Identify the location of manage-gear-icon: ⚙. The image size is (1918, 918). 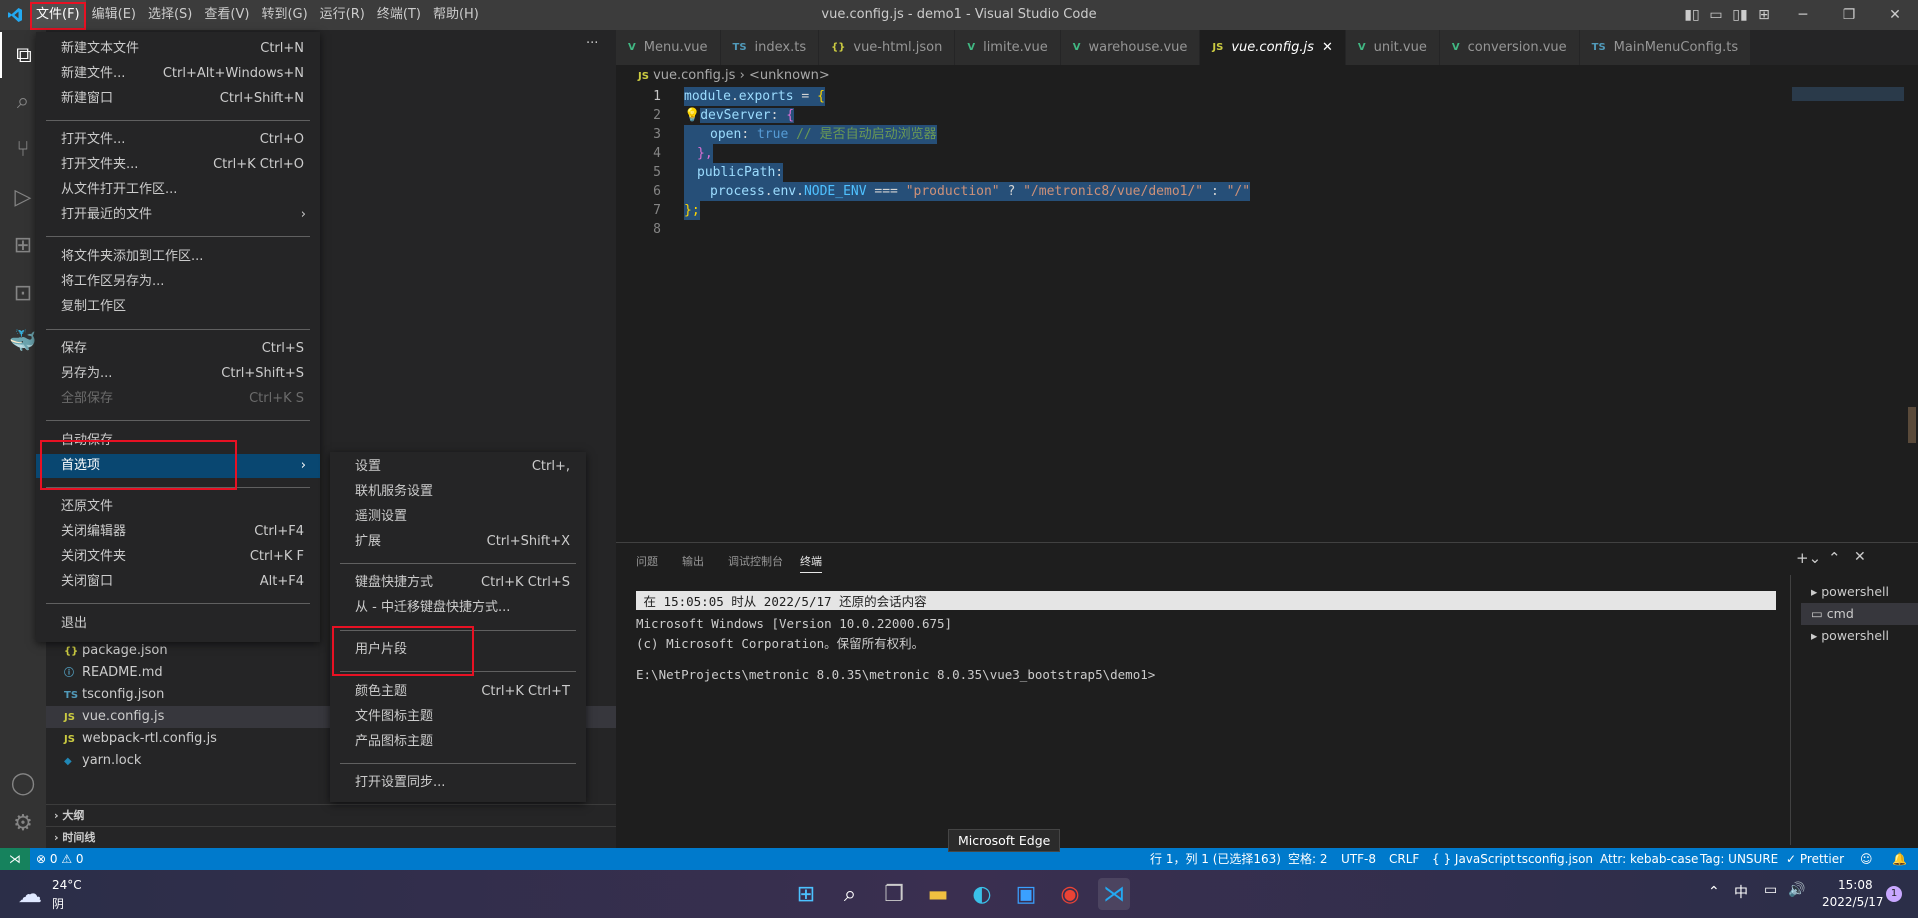
(23, 823).